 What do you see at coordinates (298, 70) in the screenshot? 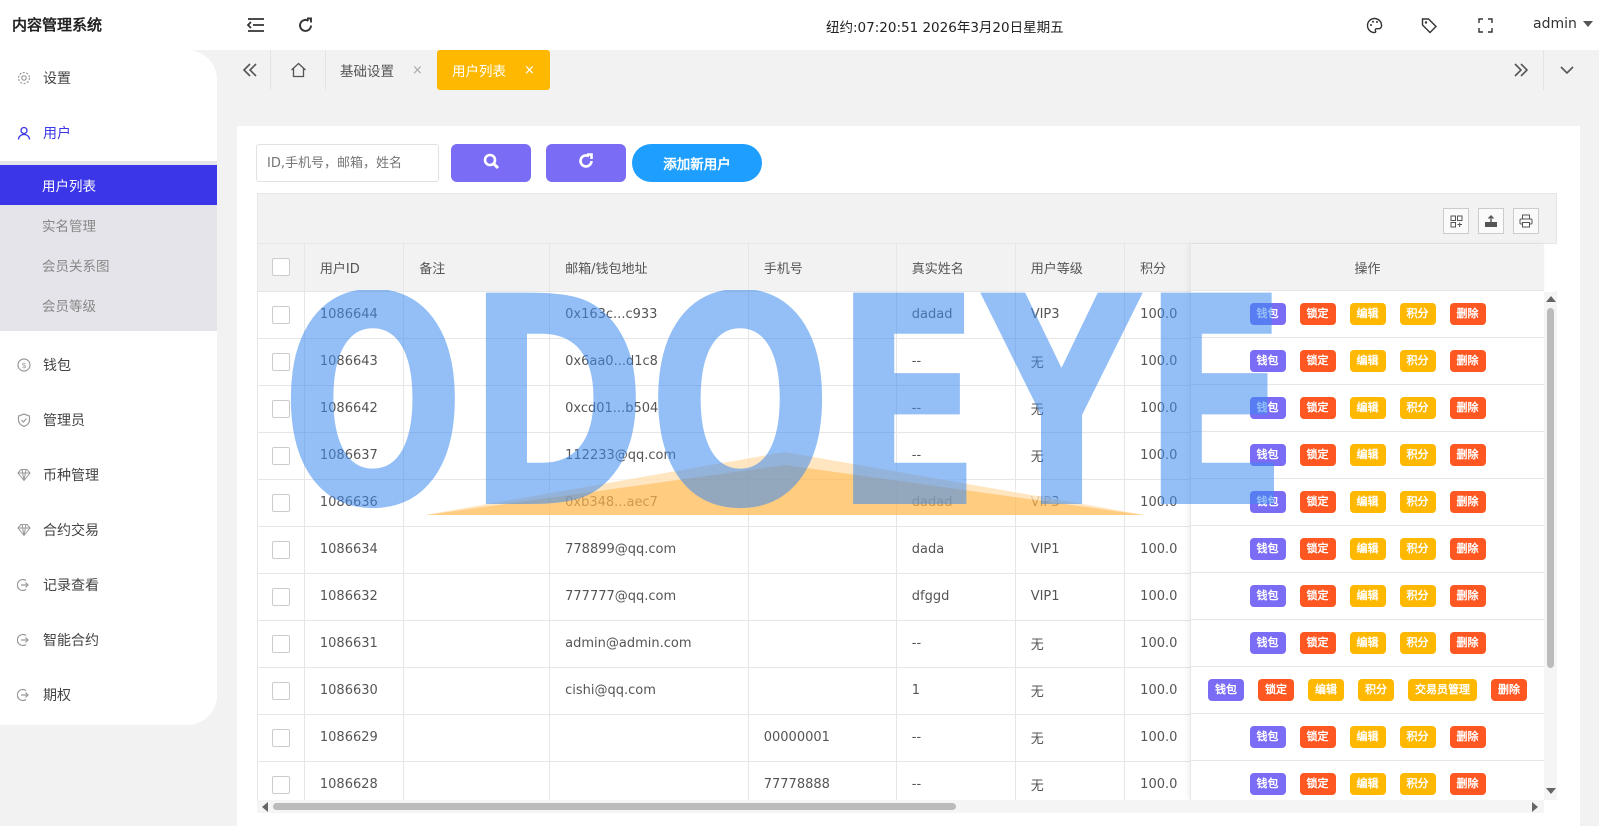
I see `home-icon` at bounding box center [298, 70].